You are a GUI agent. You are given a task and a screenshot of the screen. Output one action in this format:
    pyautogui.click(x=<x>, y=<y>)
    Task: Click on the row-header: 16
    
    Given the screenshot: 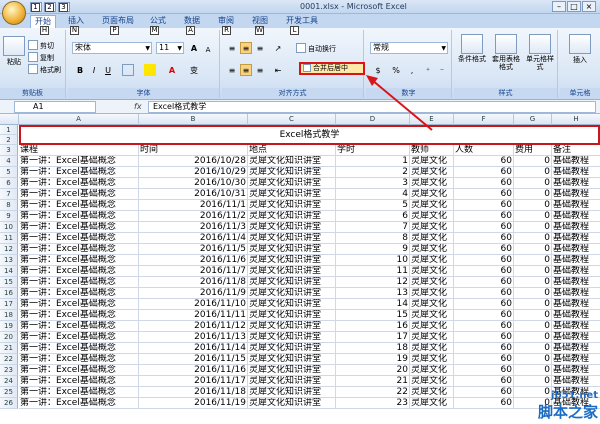 What is the action you would take?
    pyautogui.click(x=9, y=293)
    